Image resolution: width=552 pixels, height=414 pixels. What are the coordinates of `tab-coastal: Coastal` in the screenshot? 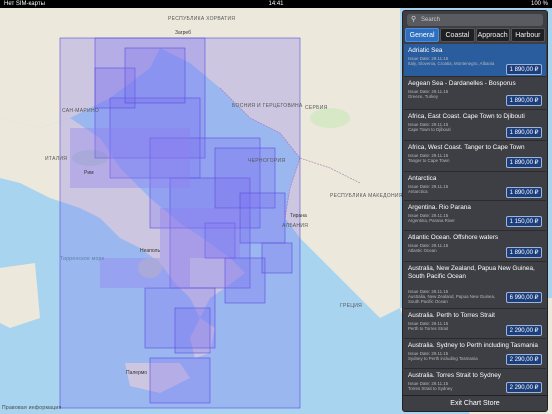 It's located at (457, 35).